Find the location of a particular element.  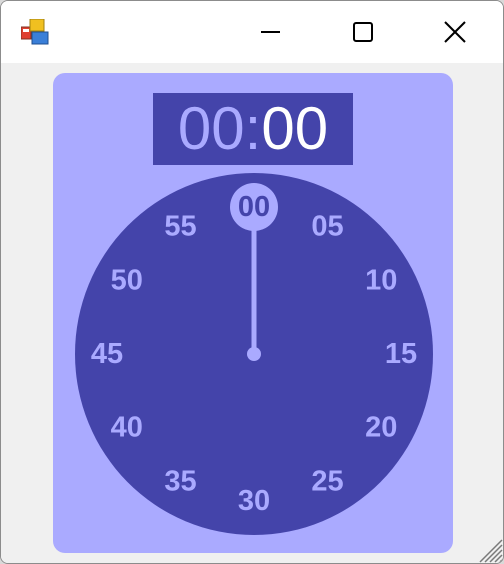

dial-label-35: 35 is located at coordinates (180, 481).